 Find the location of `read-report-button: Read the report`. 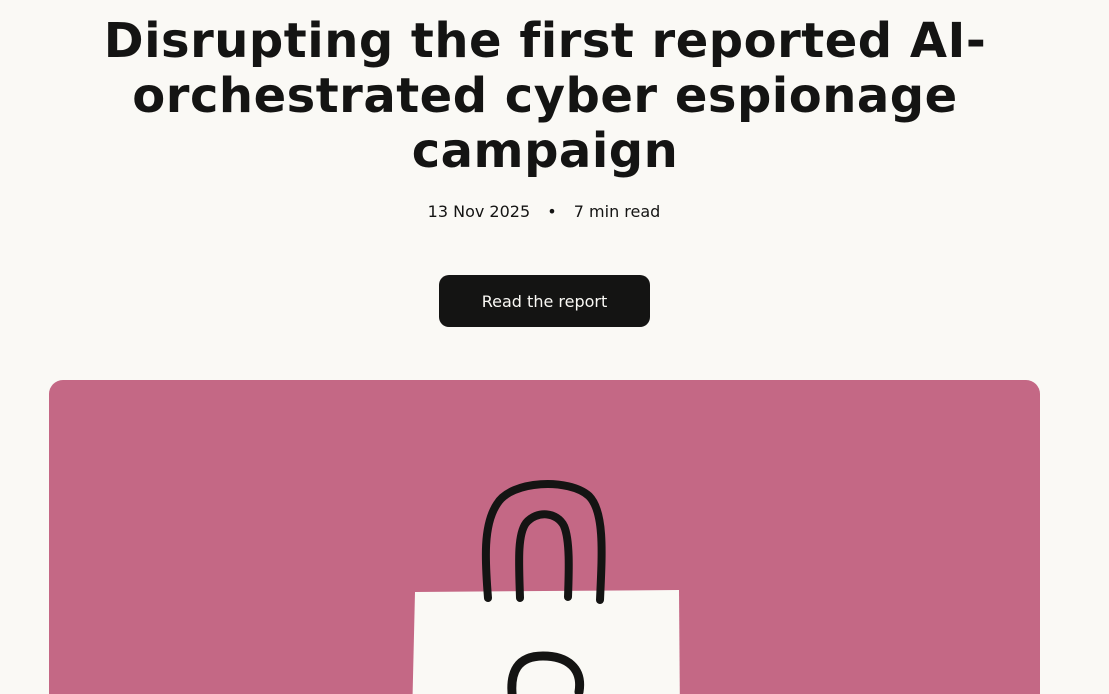

read-report-button: Read the report is located at coordinates (544, 301).